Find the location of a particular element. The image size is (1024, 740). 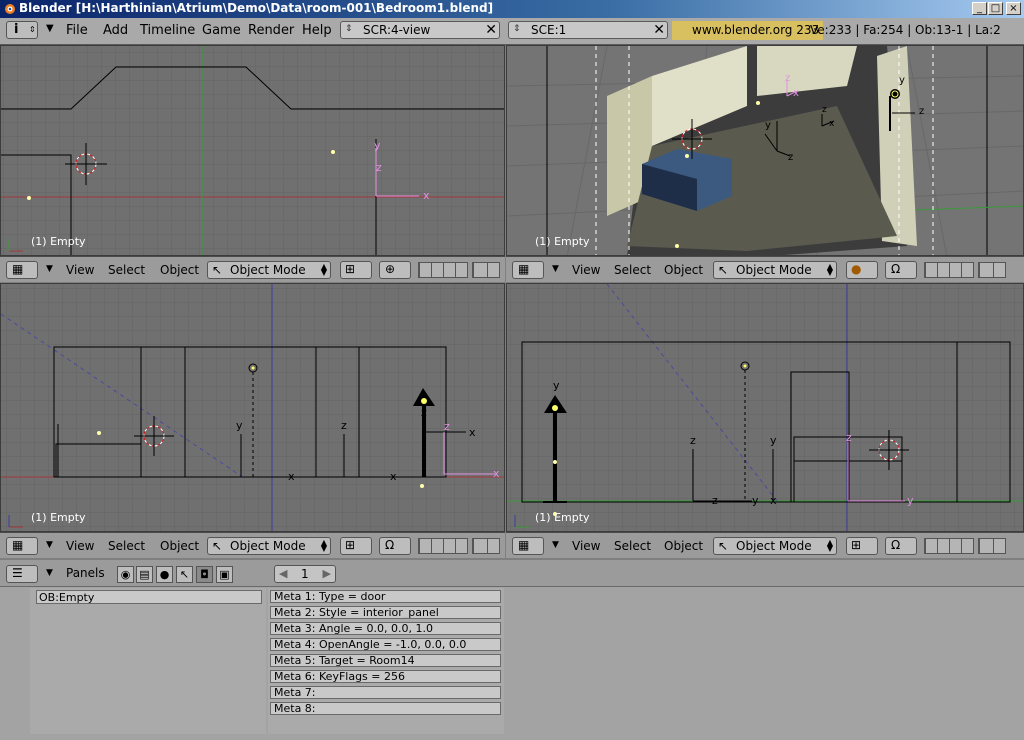

viewport-perspective: zy zx zx z y (1) Empty is located at coordinates (765, 150).